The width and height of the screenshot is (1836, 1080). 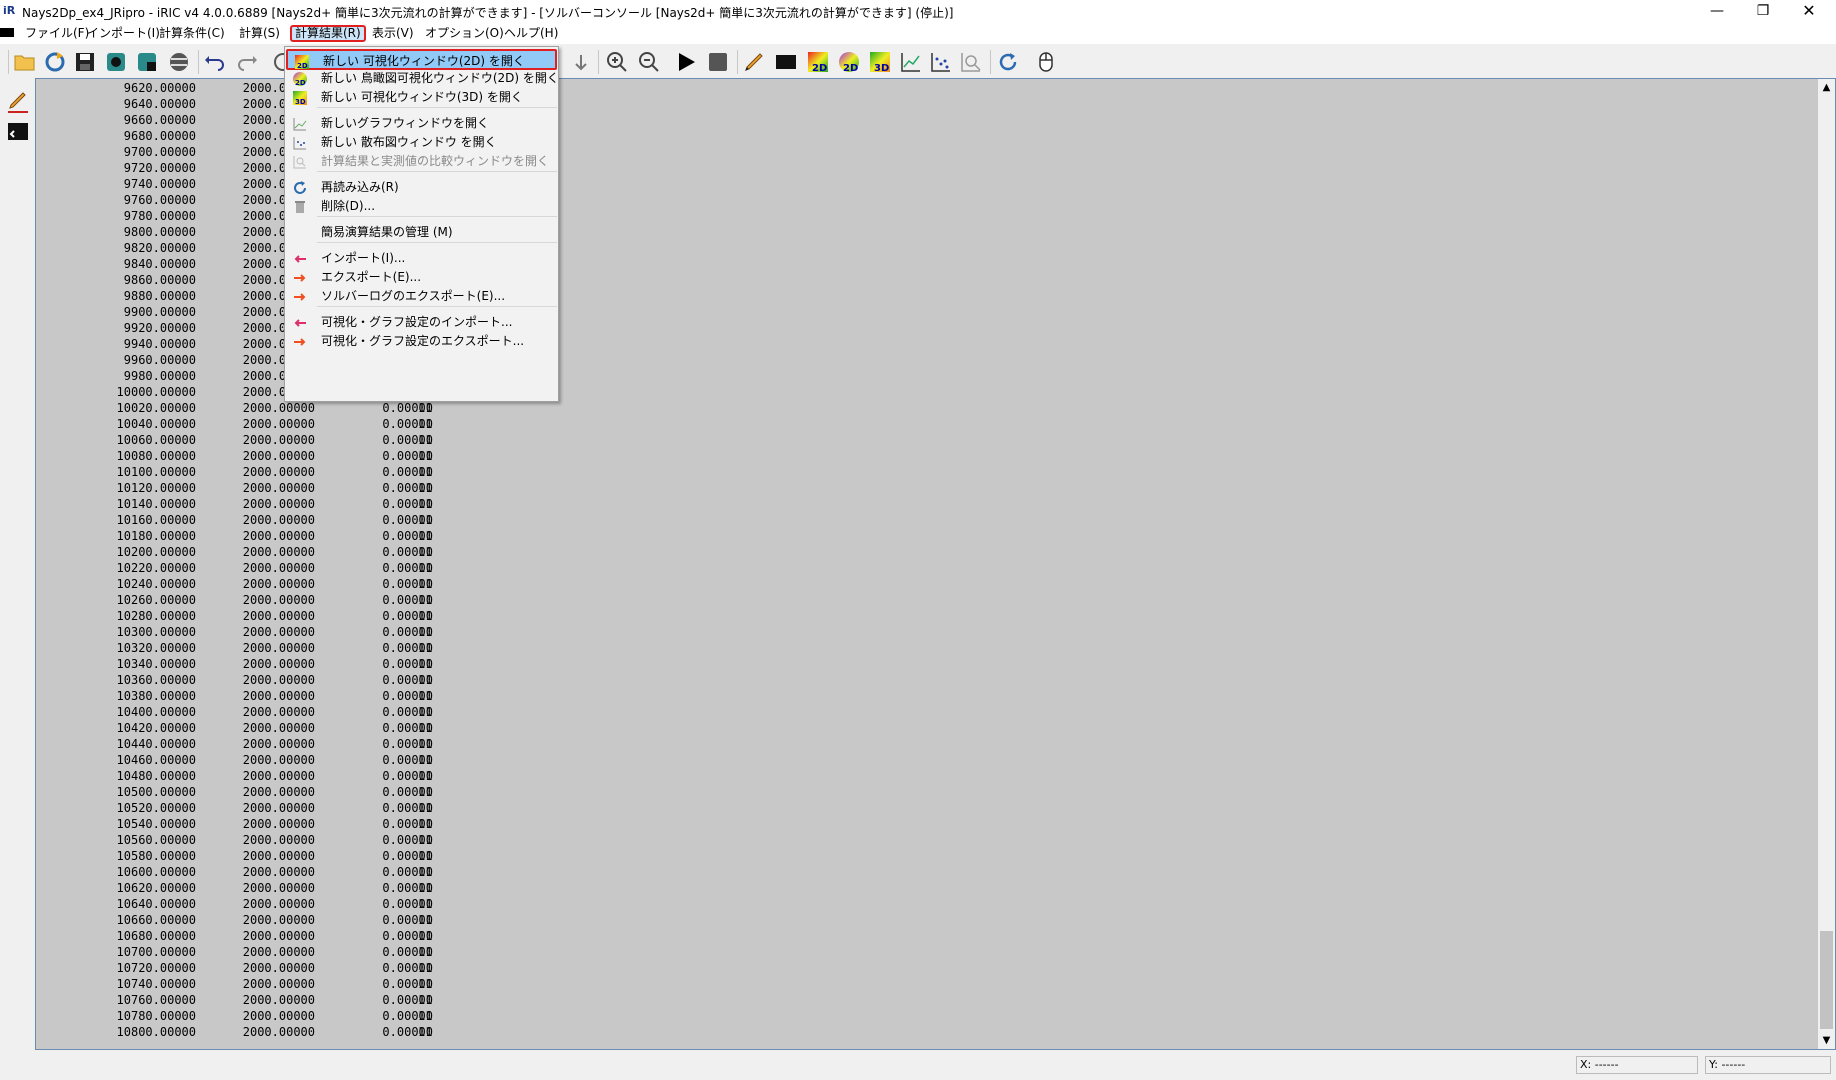 What do you see at coordinates (818, 62) in the screenshot?
I see `visualization-2d-icon: 2D` at bounding box center [818, 62].